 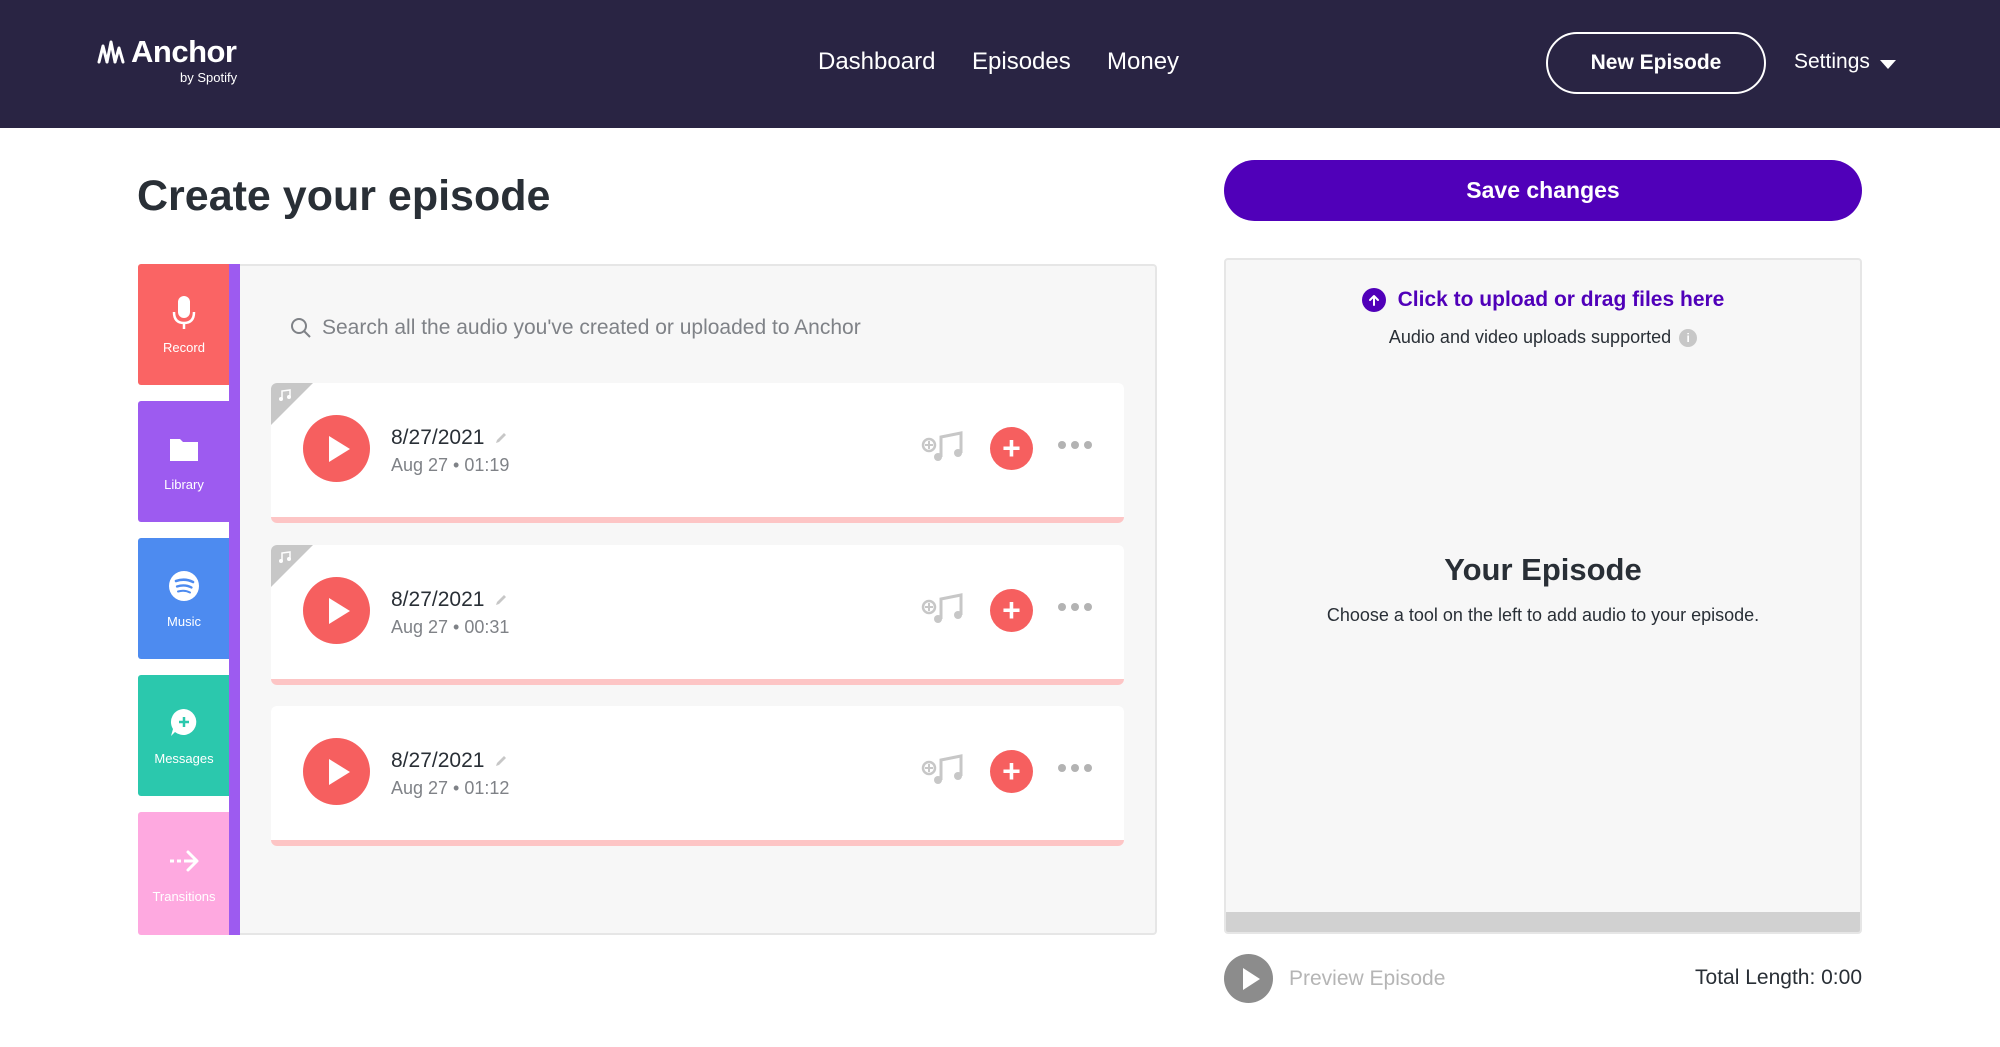 What do you see at coordinates (876, 62) in the screenshot?
I see `nav-dashboard: Dashboard` at bounding box center [876, 62].